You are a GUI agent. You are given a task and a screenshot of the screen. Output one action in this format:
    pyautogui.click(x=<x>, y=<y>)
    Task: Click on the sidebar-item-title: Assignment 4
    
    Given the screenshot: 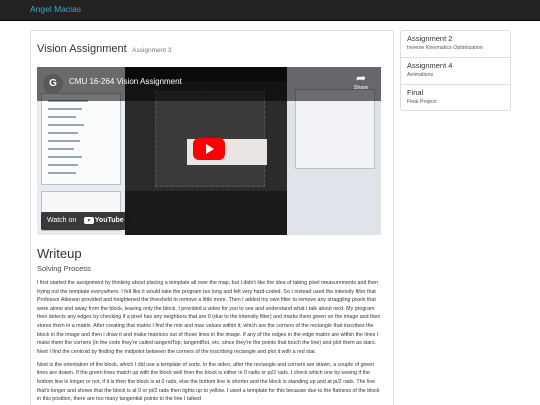 What is the action you would take?
    pyautogui.click(x=430, y=65)
    